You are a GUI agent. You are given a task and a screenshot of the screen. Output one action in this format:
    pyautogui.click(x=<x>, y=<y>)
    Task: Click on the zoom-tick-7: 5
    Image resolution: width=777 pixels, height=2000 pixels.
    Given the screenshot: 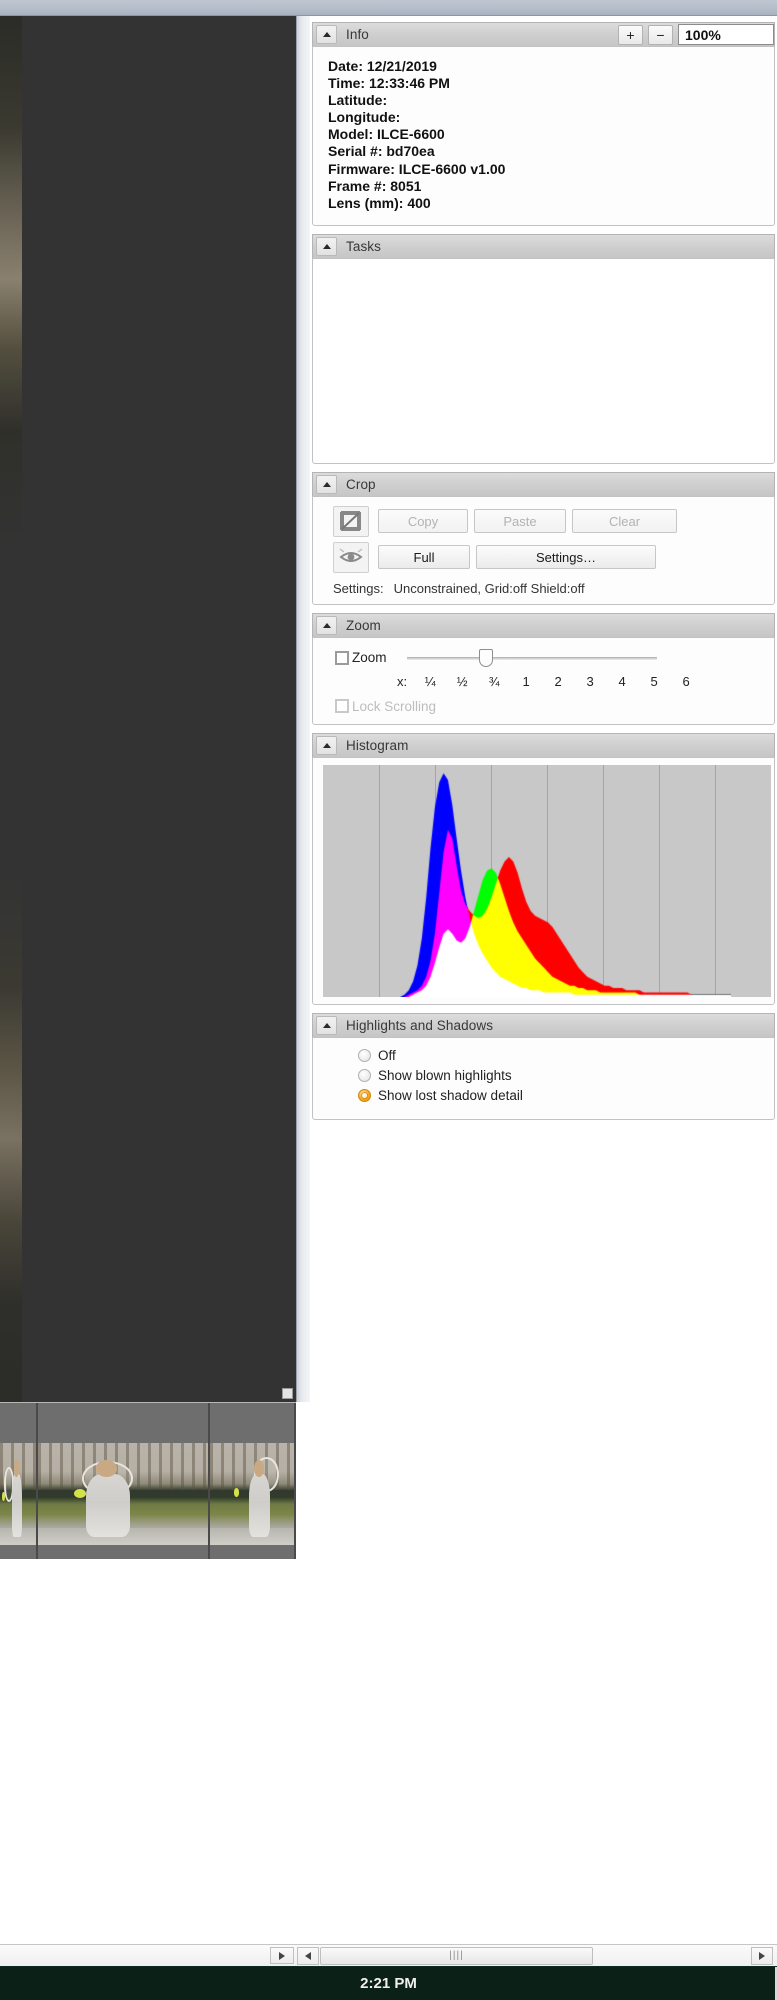 What is the action you would take?
    pyautogui.click(x=654, y=681)
    